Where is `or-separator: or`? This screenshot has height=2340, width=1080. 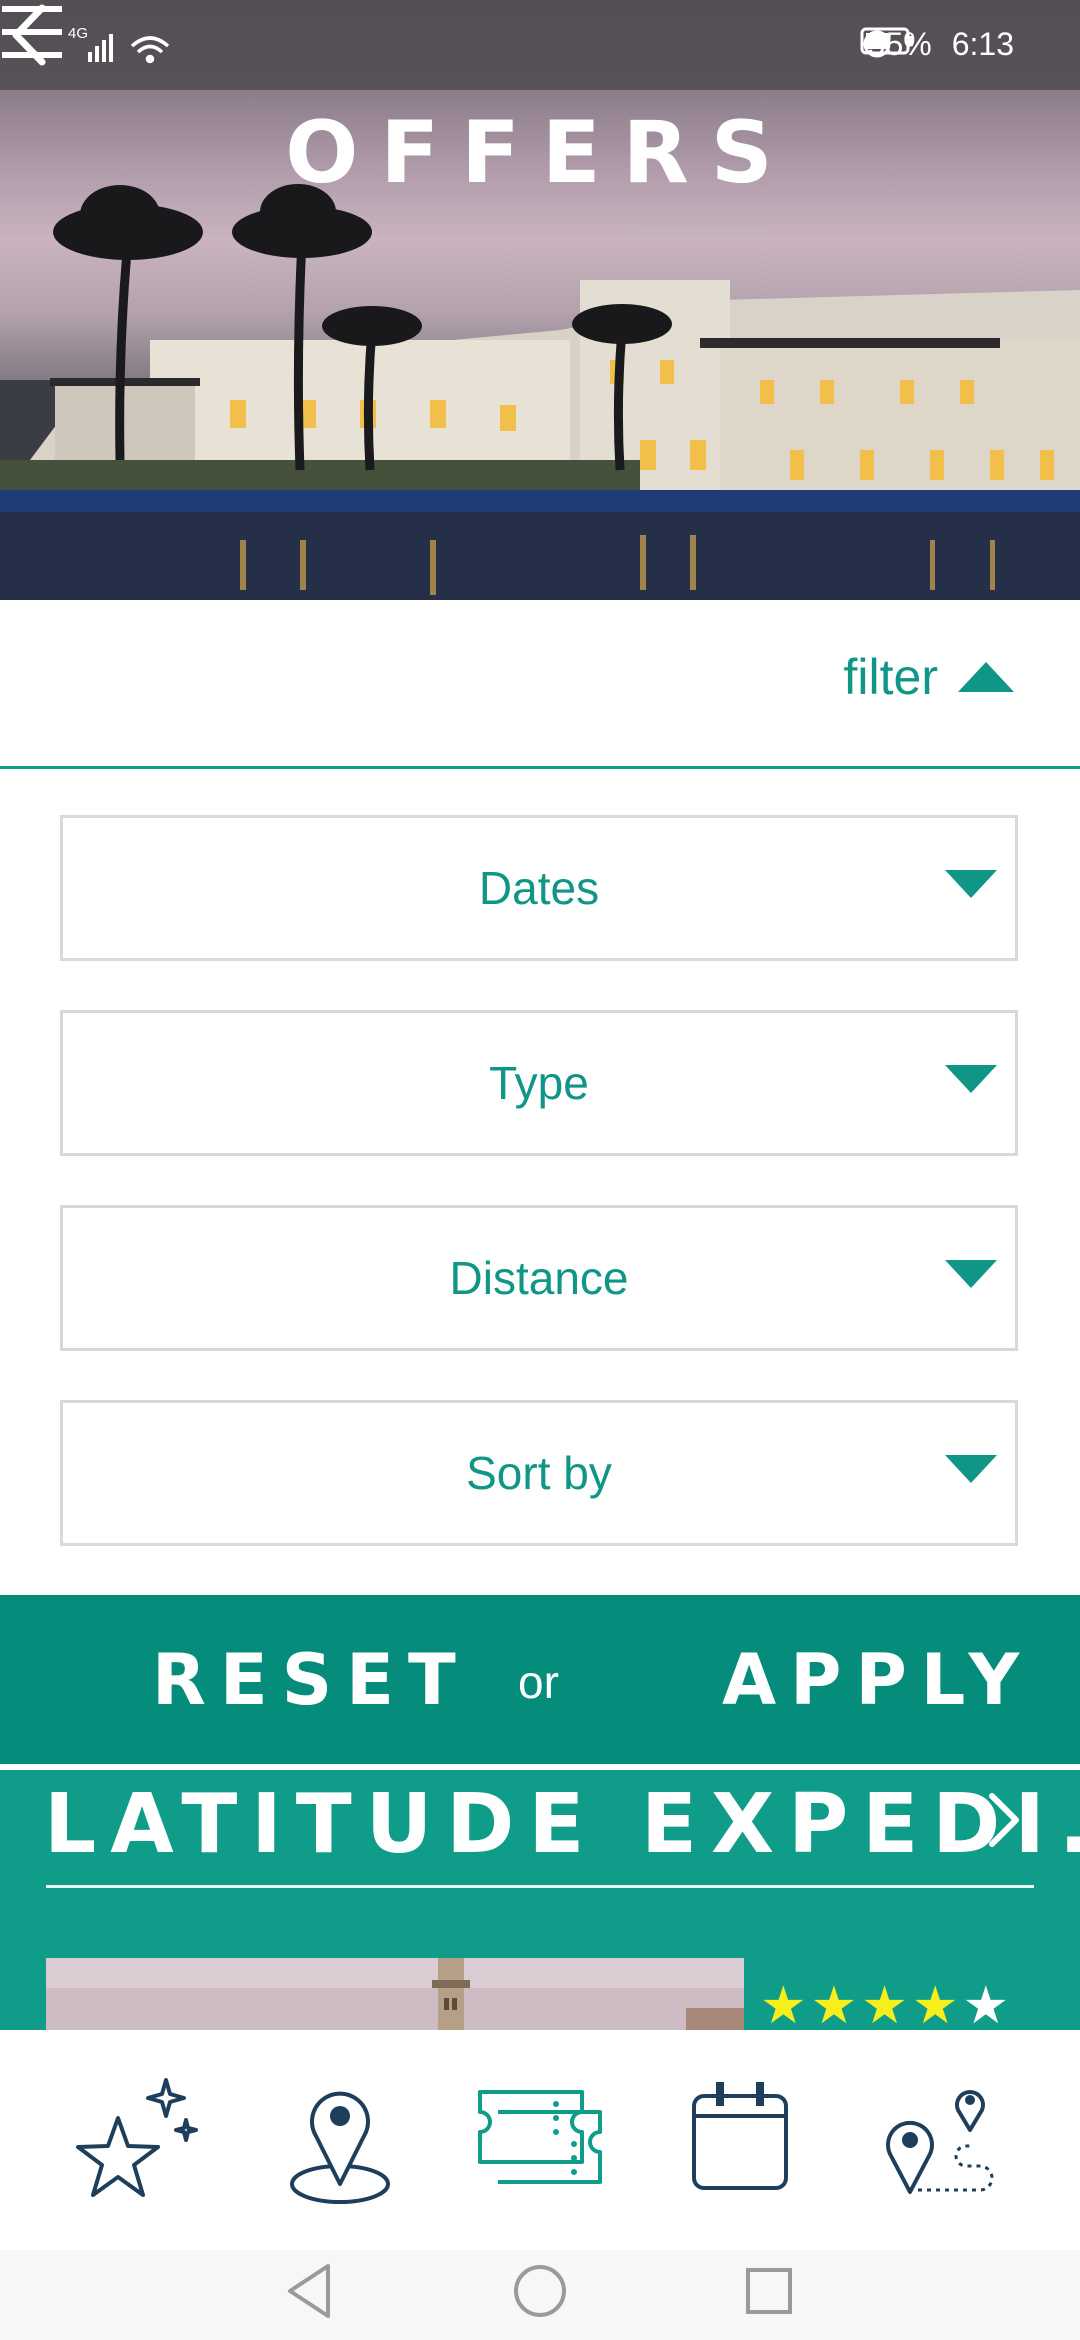 or-separator: or is located at coordinates (538, 1682).